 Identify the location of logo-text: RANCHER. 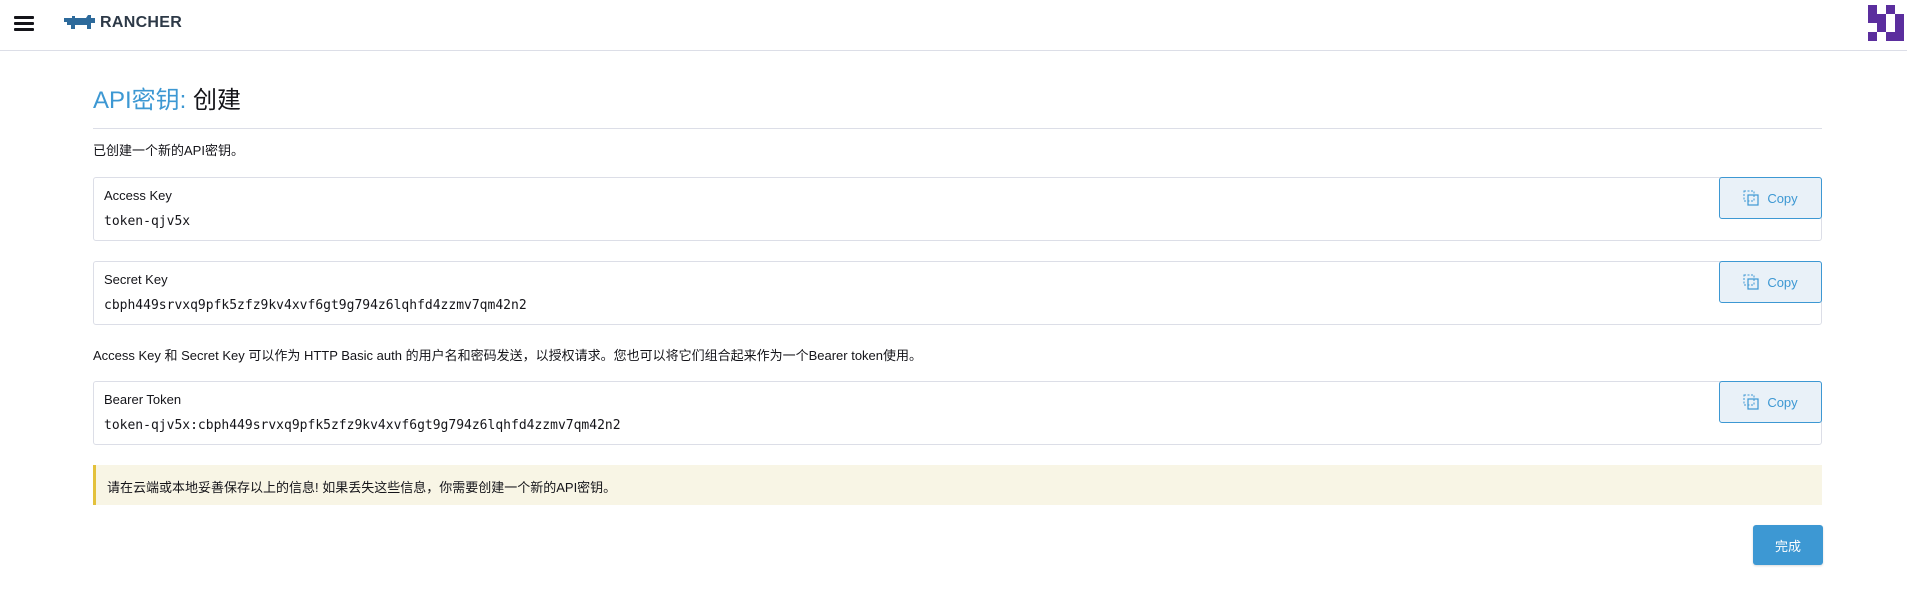
(141, 22).